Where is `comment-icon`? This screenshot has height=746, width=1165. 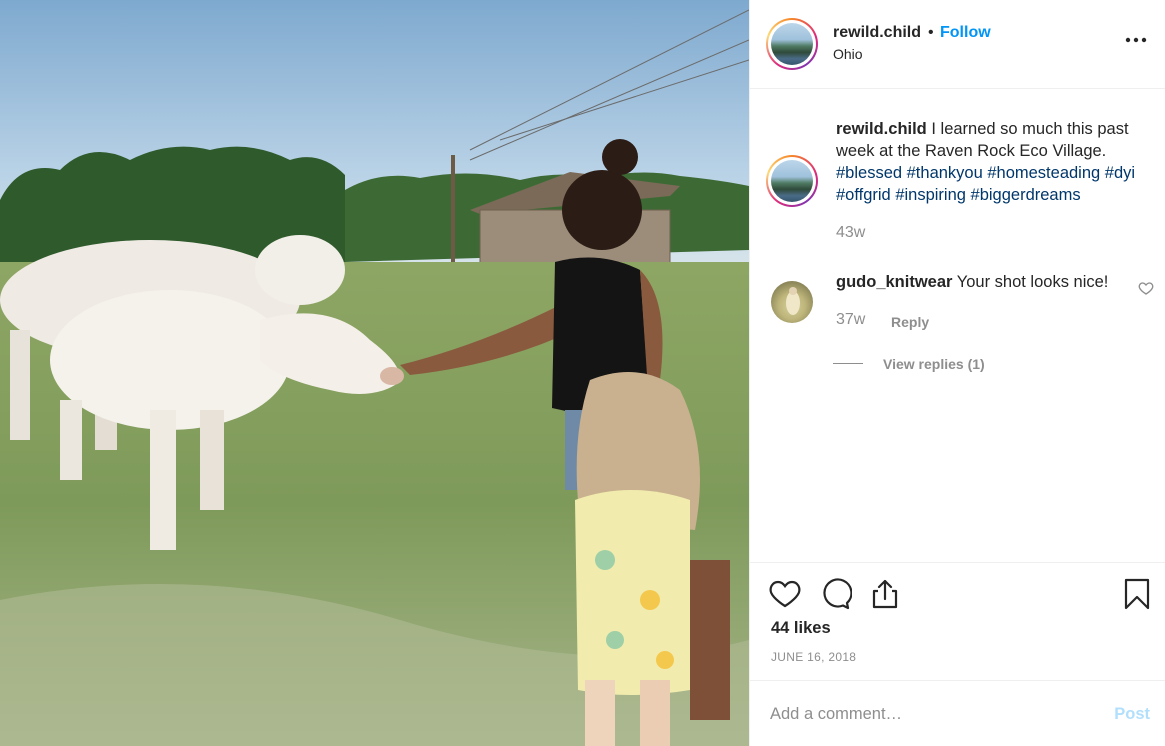 comment-icon is located at coordinates (835, 594).